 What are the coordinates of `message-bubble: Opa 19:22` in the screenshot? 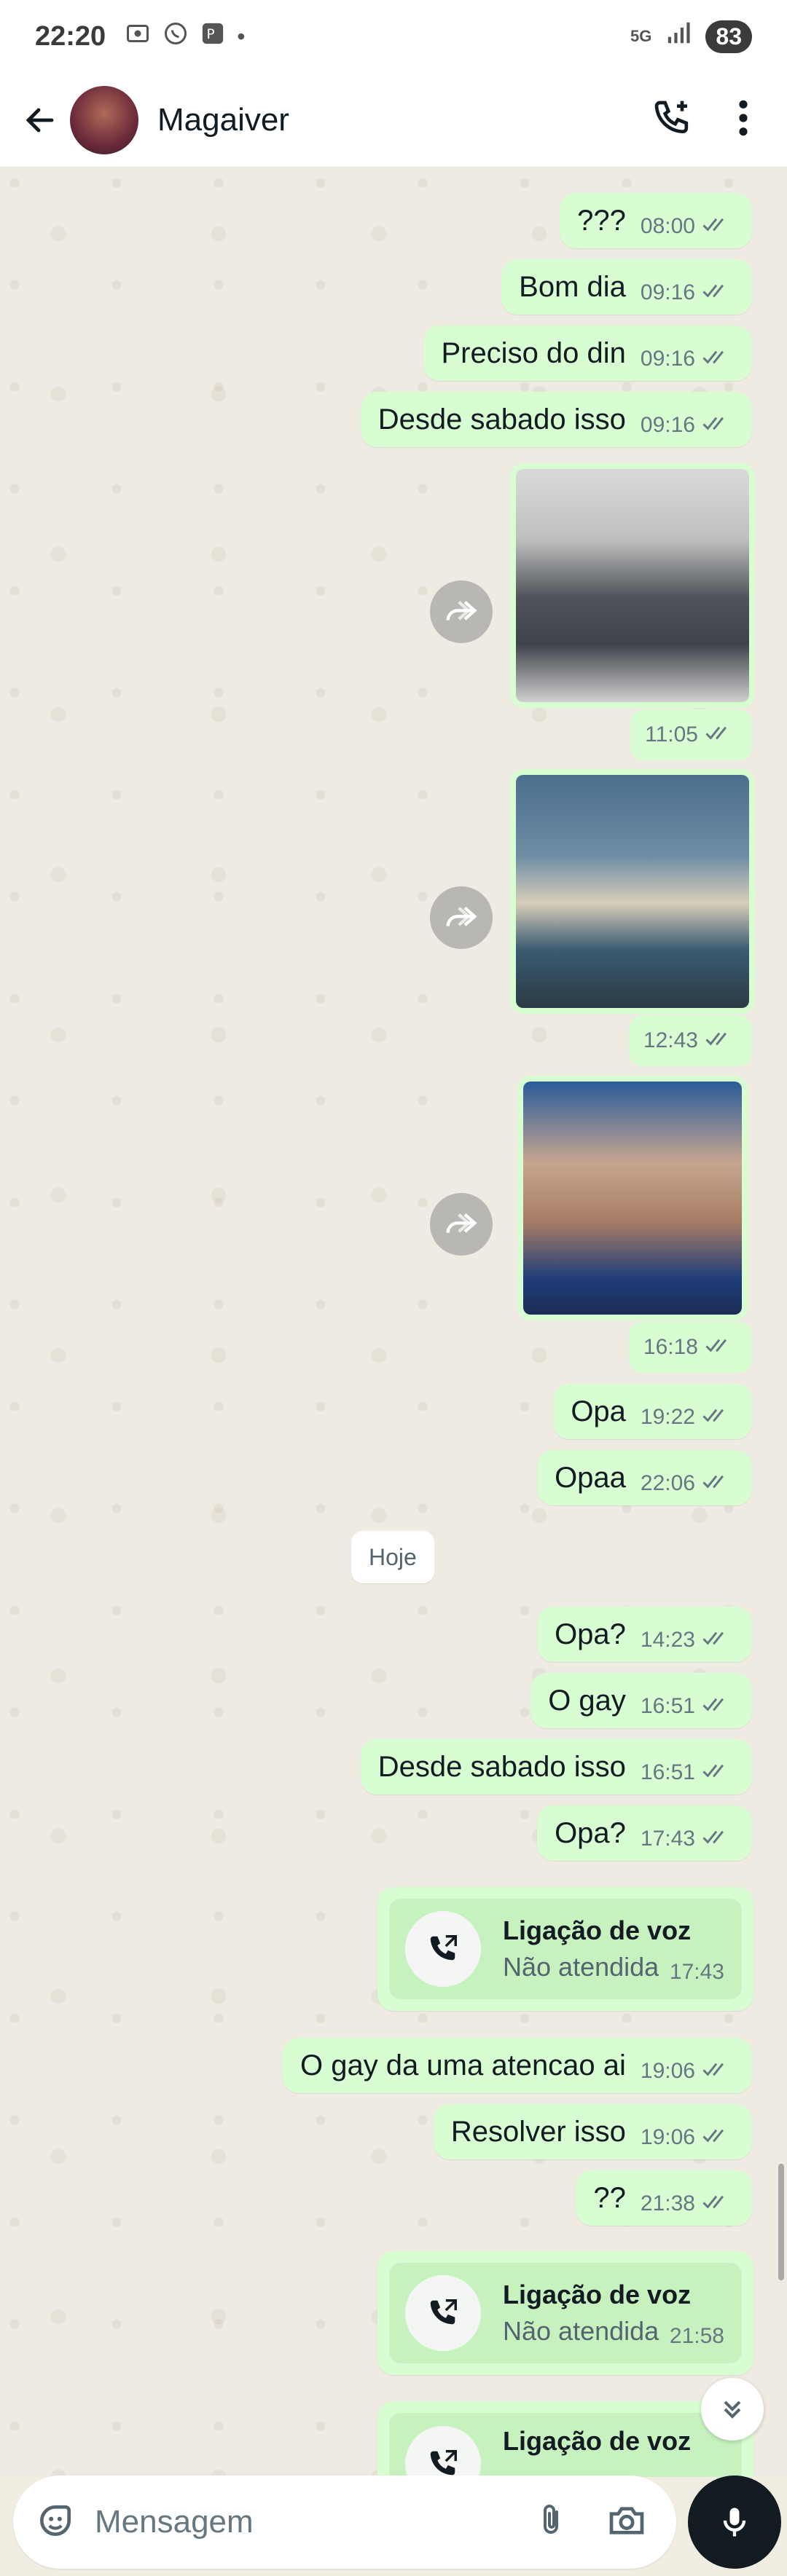 It's located at (653, 1411).